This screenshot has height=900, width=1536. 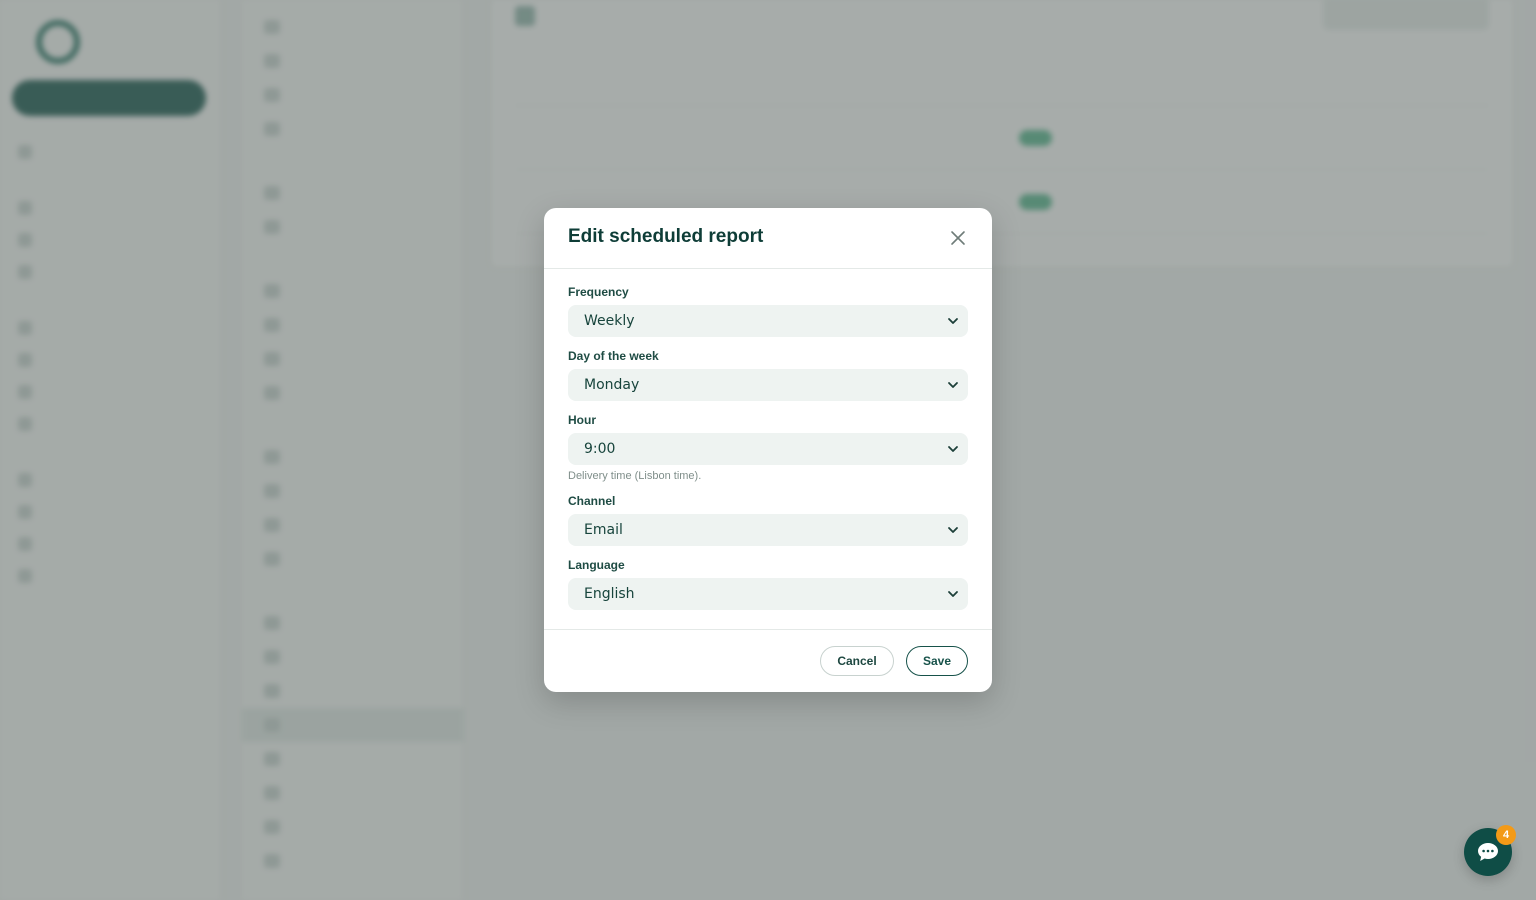 I want to click on language-label: Language, so click(x=596, y=565).